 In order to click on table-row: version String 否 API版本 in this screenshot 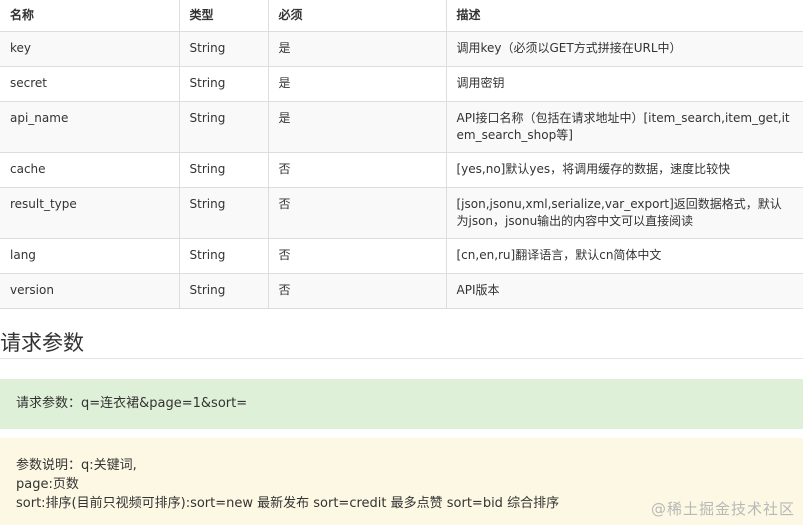, I will do `click(401, 291)`.